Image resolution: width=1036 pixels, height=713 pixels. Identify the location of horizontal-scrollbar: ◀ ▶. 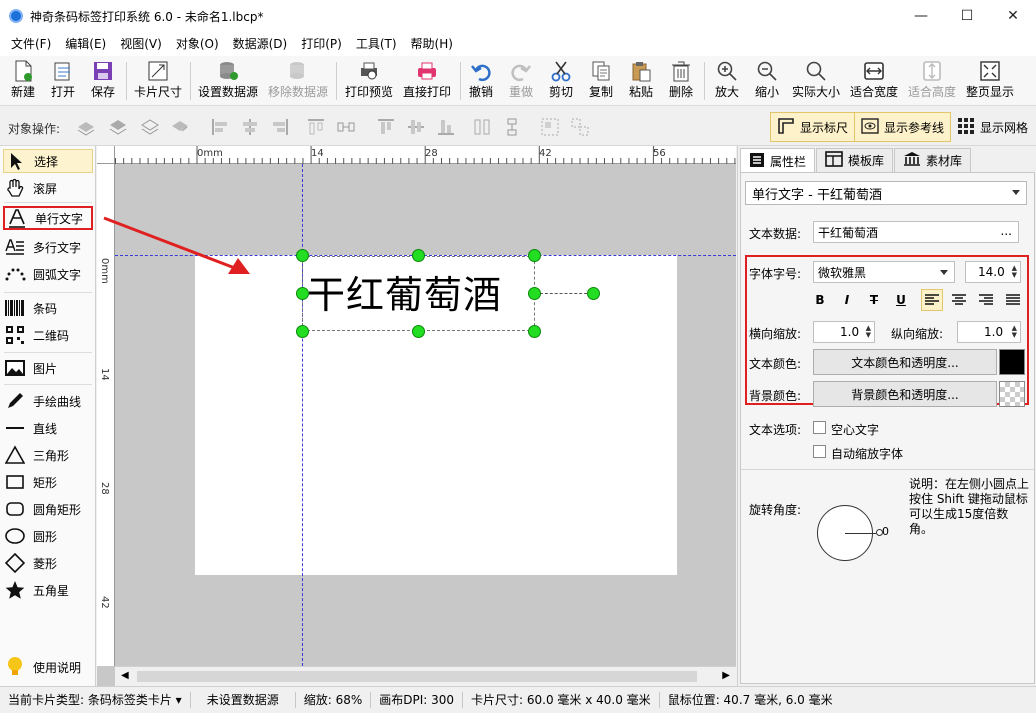
(425, 676).